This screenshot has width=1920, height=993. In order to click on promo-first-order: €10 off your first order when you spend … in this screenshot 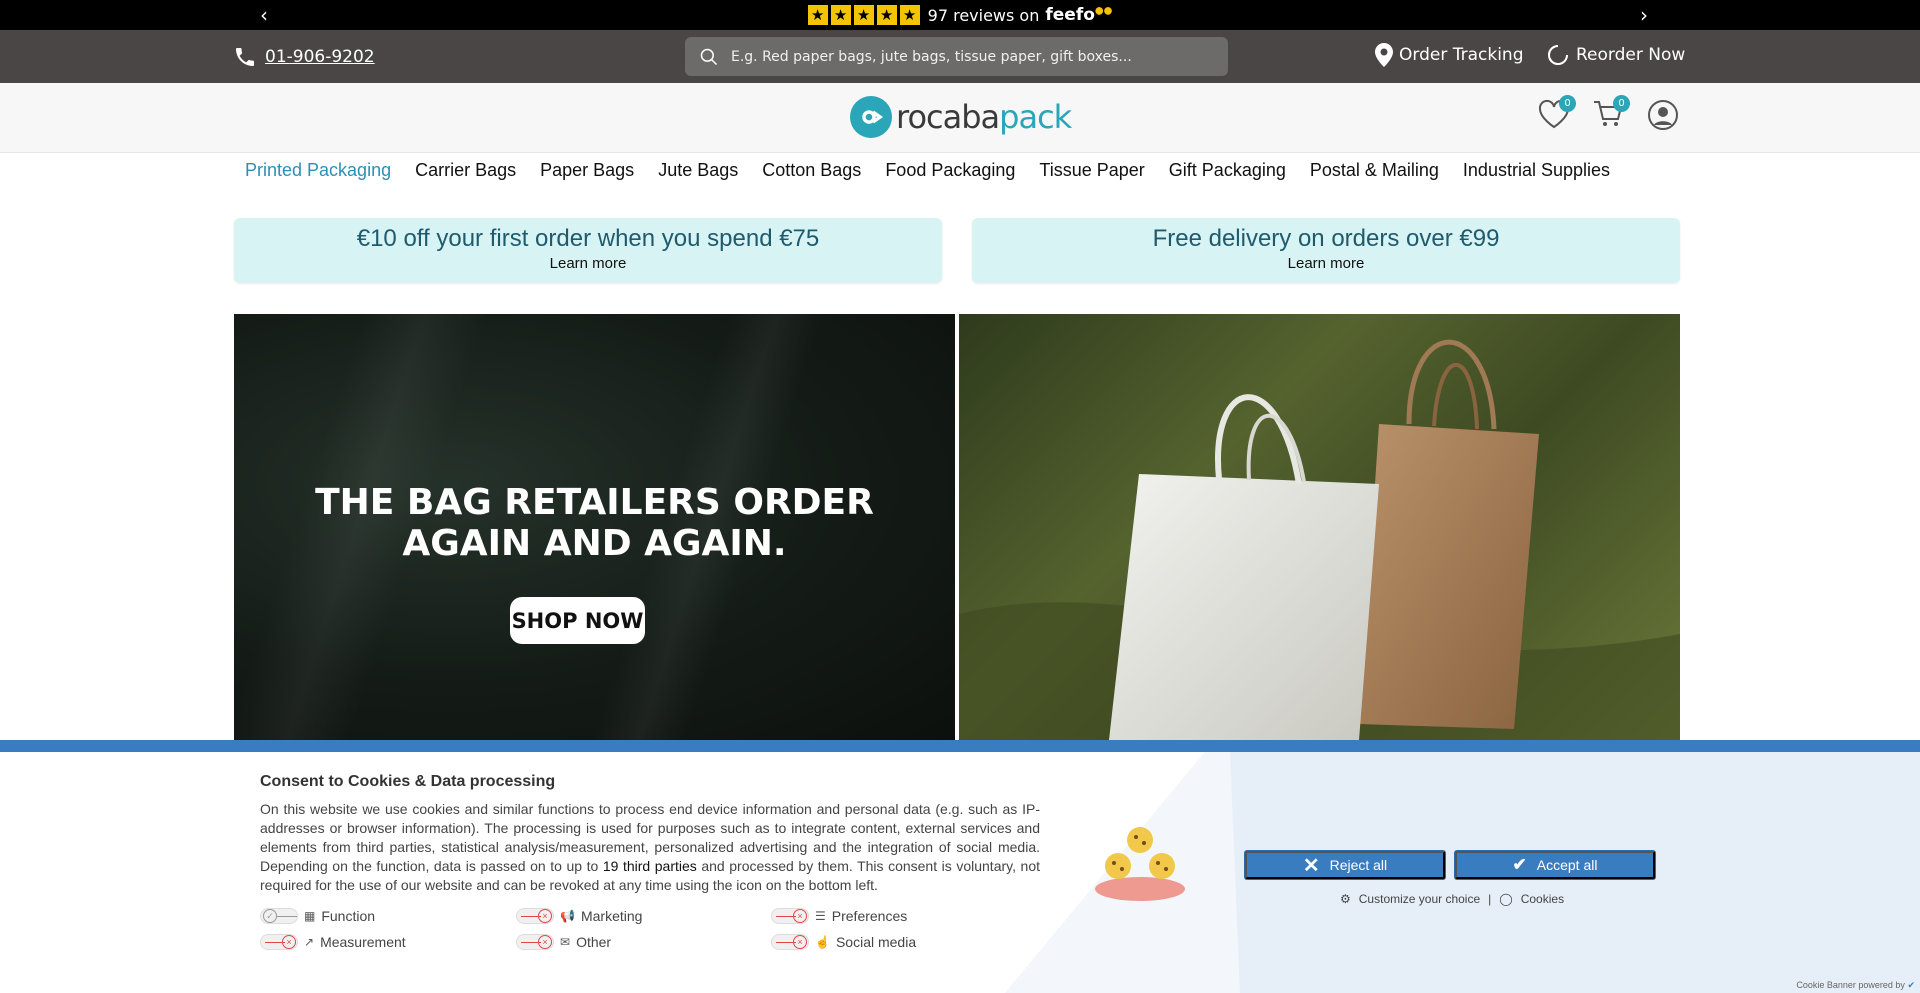, I will do `click(588, 250)`.